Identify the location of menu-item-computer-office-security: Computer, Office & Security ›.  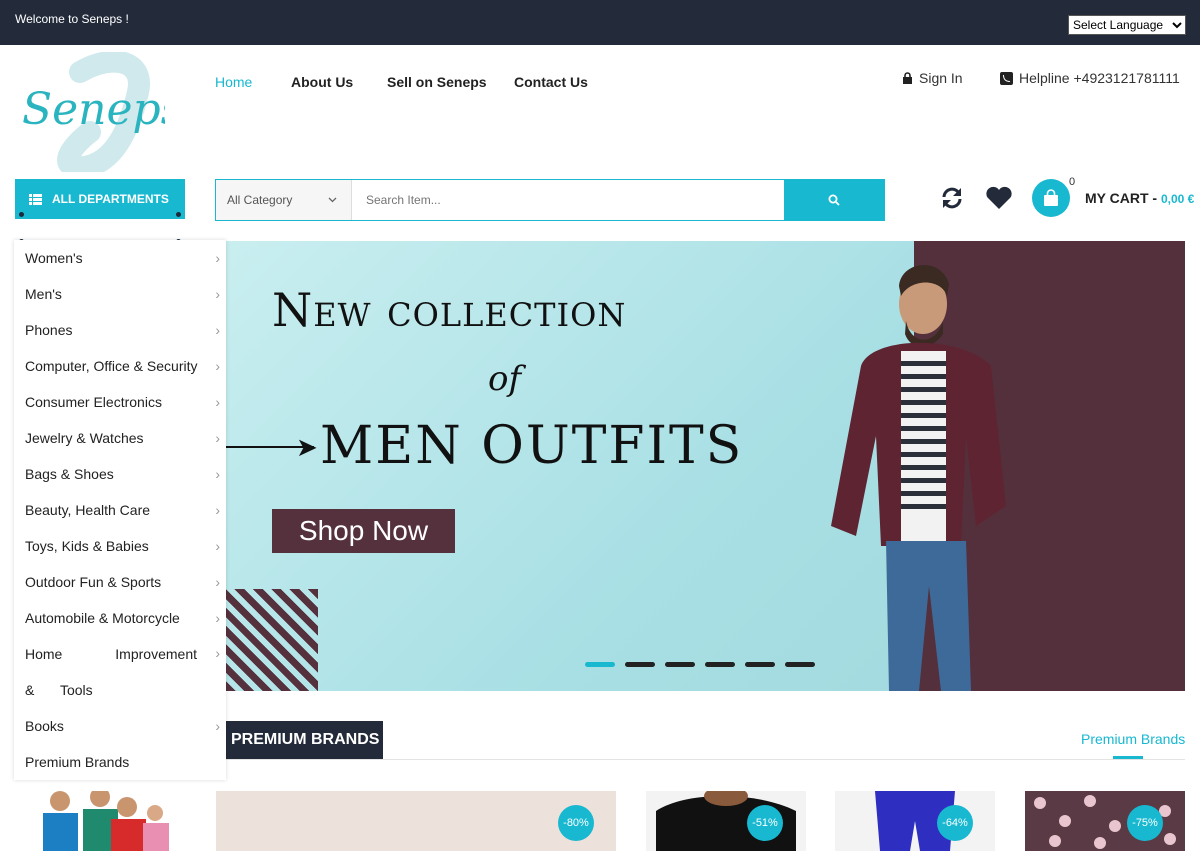
(122, 366).